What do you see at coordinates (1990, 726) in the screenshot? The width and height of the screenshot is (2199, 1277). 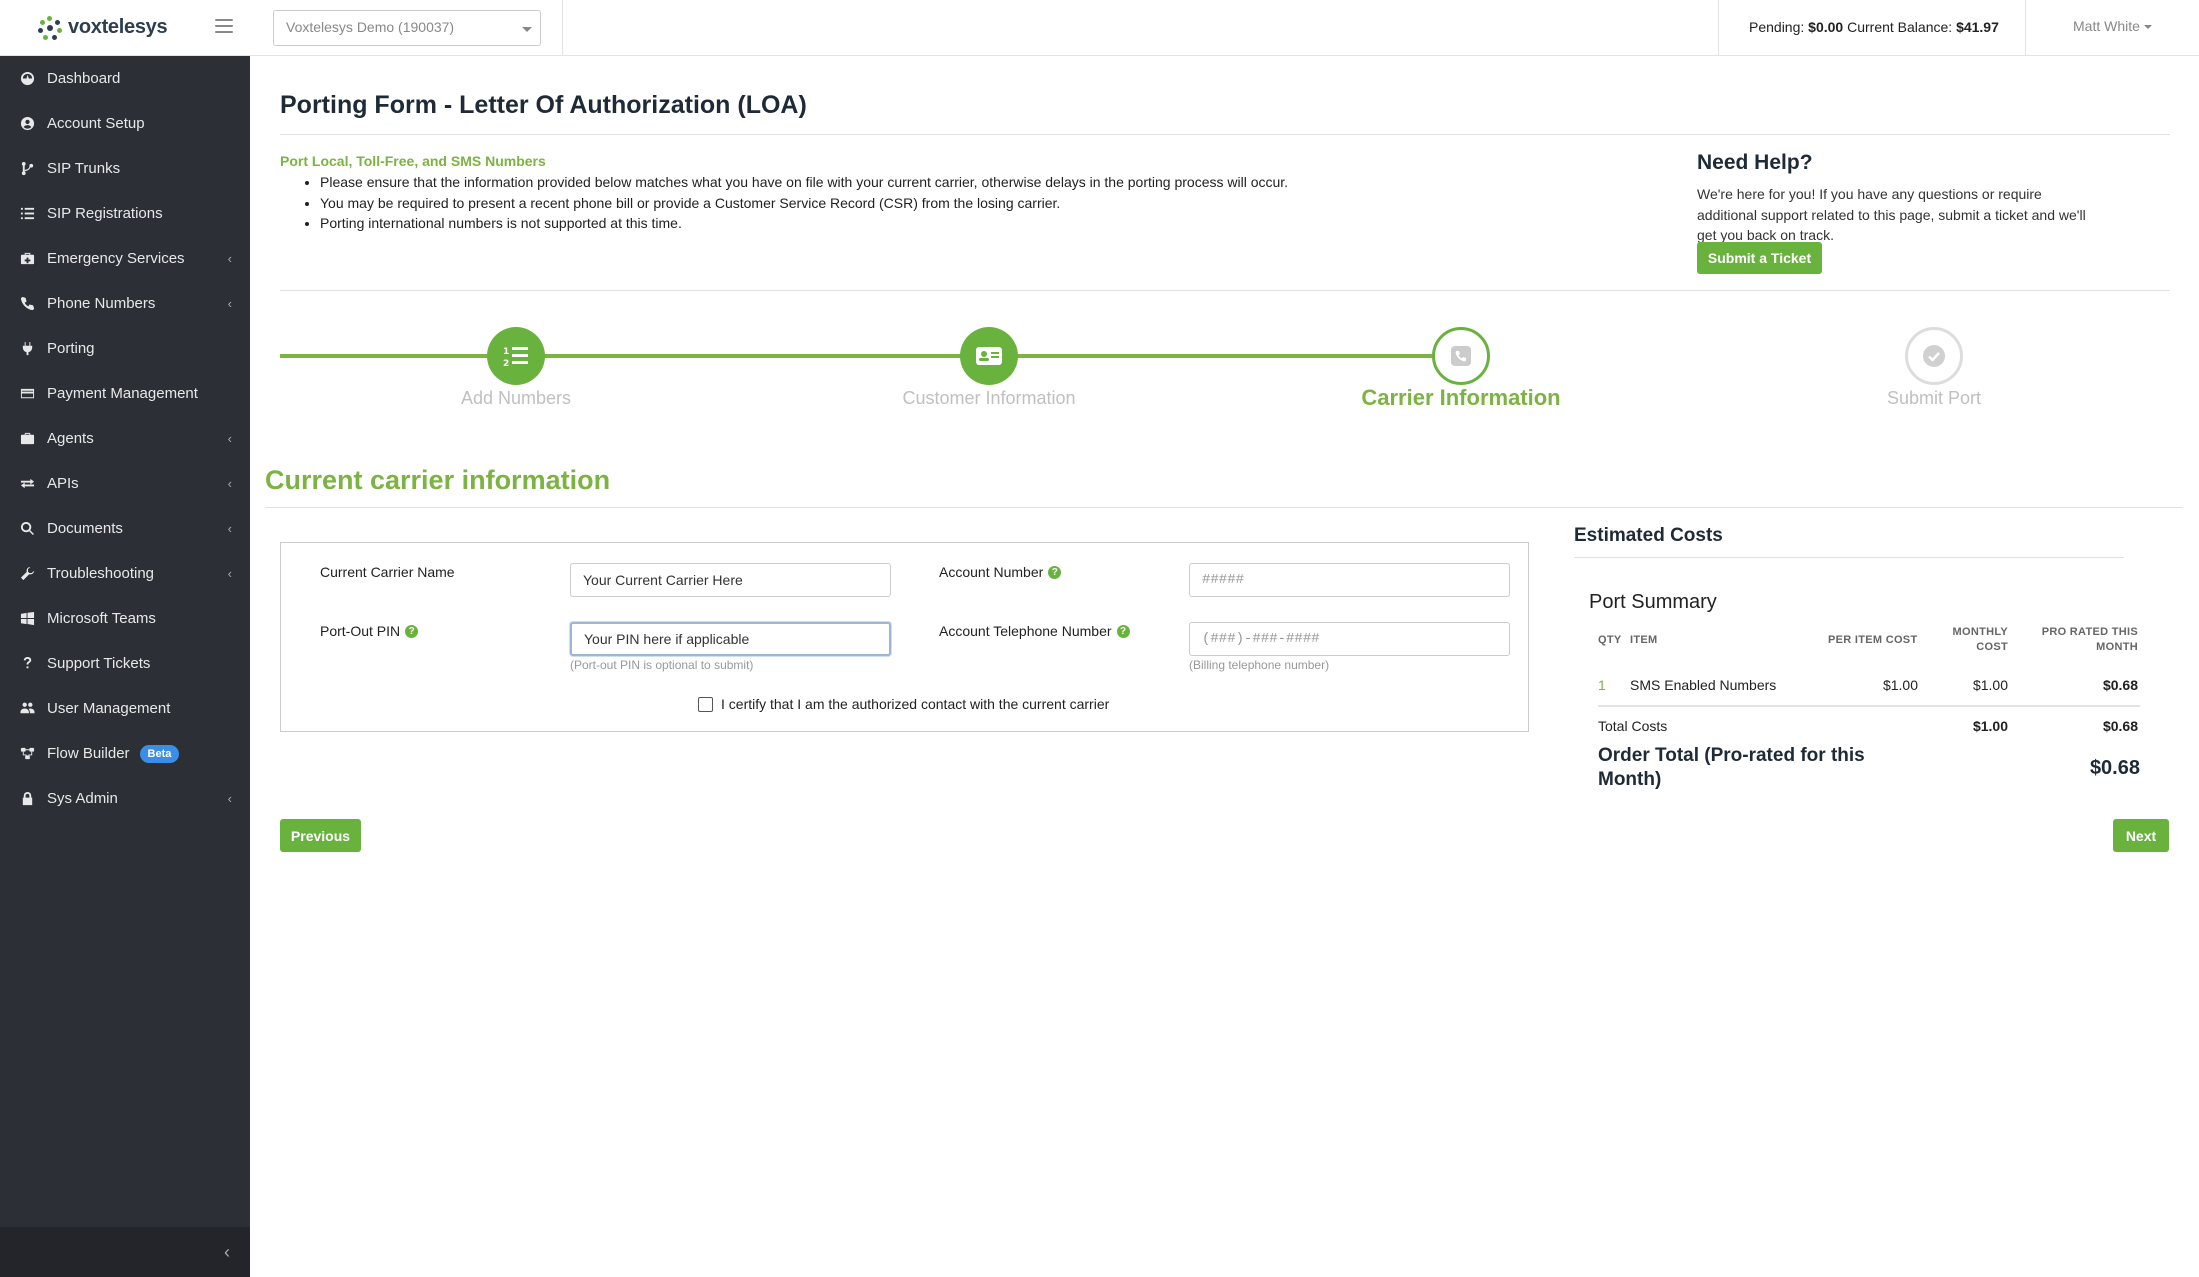 I see `total-monthly: $1.00` at bounding box center [1990, 726].